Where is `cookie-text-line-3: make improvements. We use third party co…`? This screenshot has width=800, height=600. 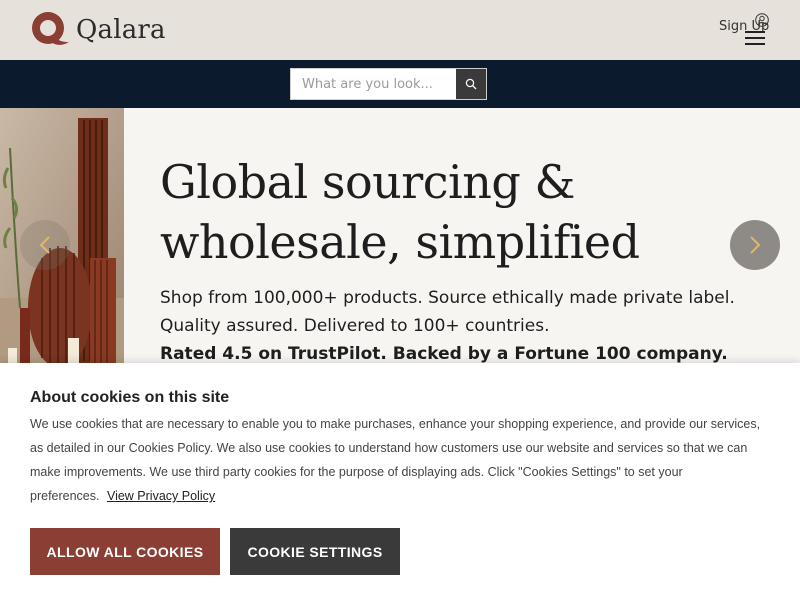 cookie-text-line-3: make improvements. We use third party co… is located at coordinates (356, 472).